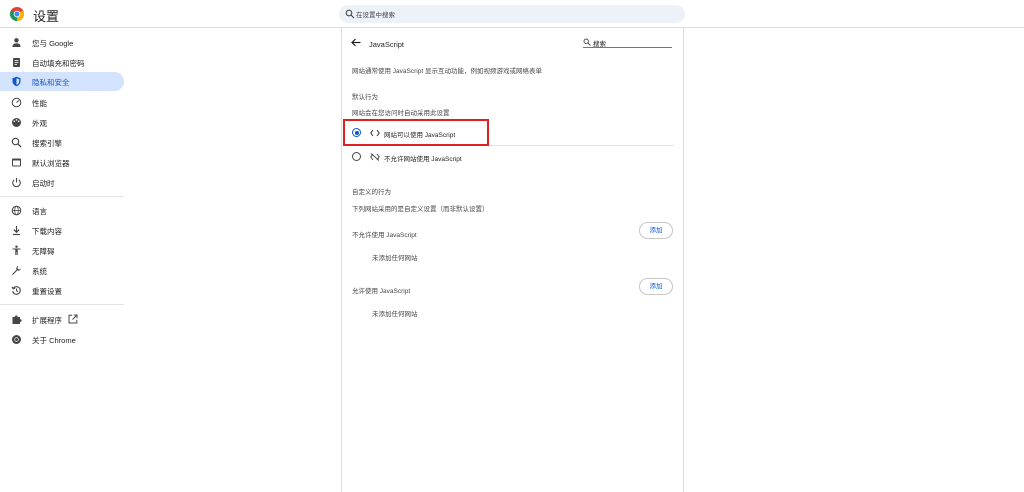 The width and height of the screenshot is (1024, 492). I want to click on add-allowed-site-button: 添加, so click(656, 286).